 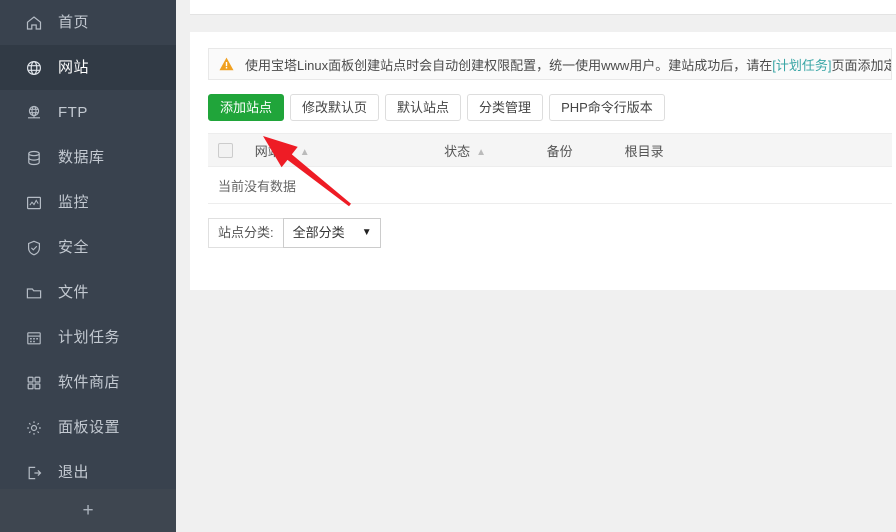 I want to click on site-table: 网站名 ▲ 状态 ▲ 备份 根目录 当前没有数据, so click(x=550, y=168).